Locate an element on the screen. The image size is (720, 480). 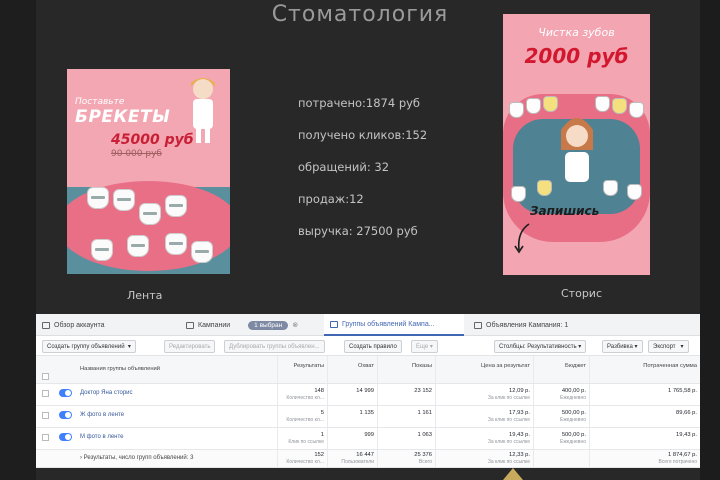
stat-revenue: выручка: 27500 руб is located at coordinates (358, 231).